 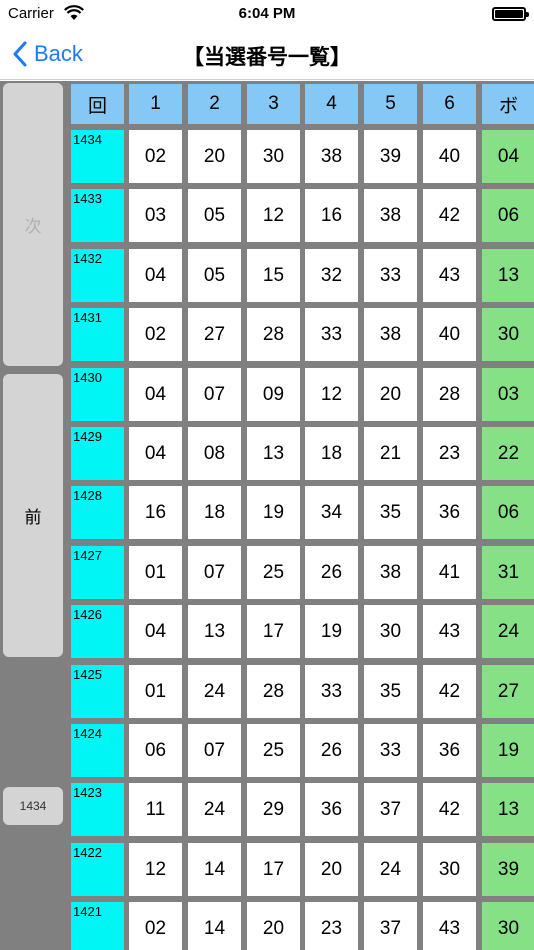 What do you see at coordinates (301, 515) in the screenshot?
I see `table-row: 1428 16 18 19 34 35 36 06` at bounding box center [301, 515].